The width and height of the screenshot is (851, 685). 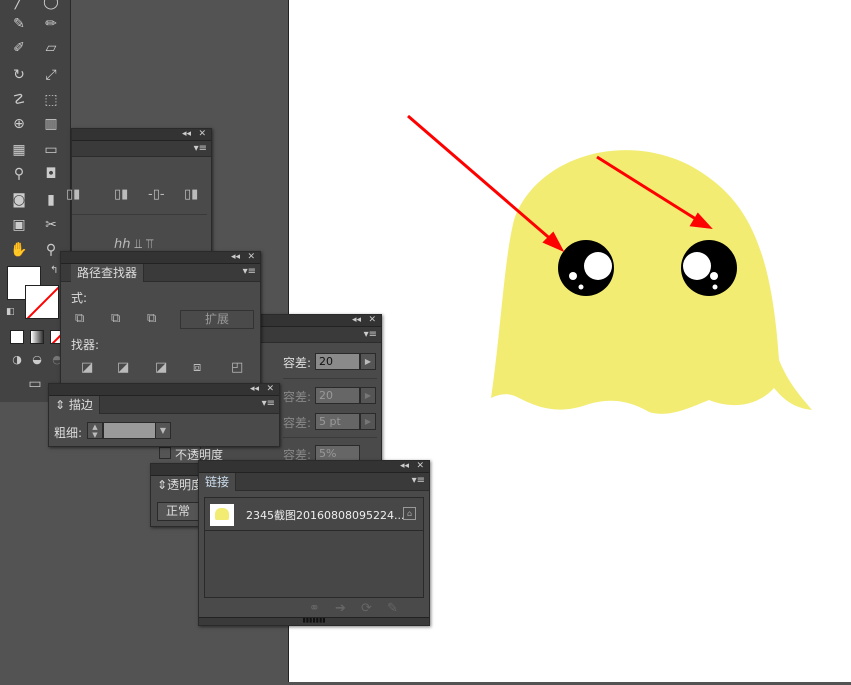 I want to click on perspective-grid-tool-icon: ▥, so click(x=51, y=124).